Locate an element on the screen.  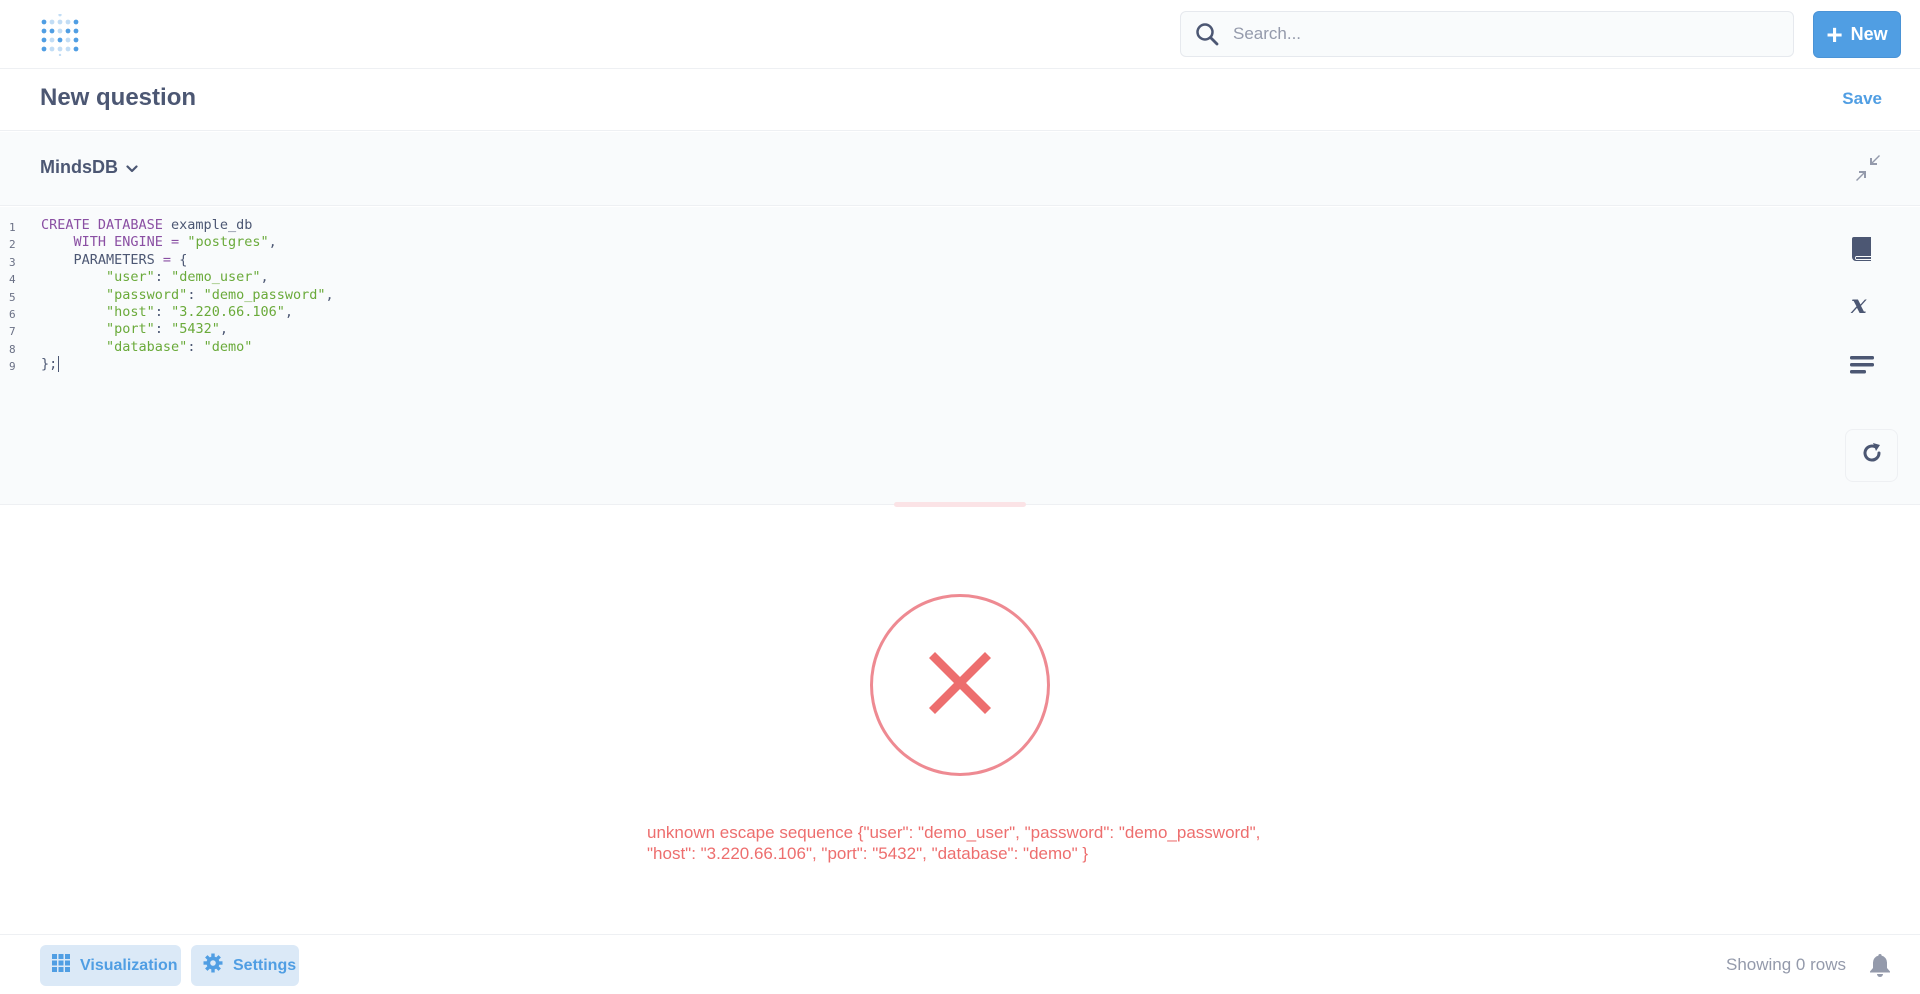
metabase-logo-icon is located at coordinates (60, 35).